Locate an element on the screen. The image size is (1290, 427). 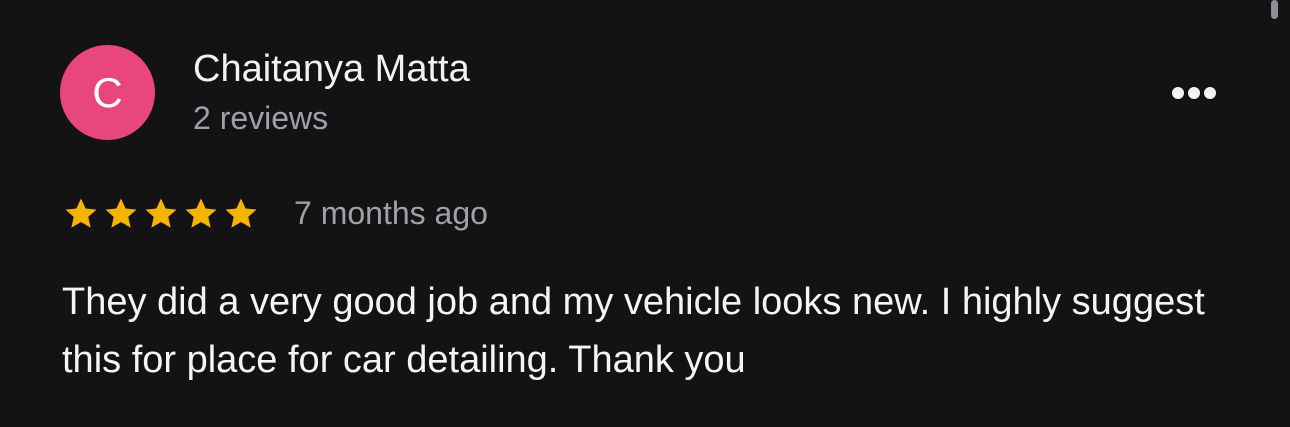
scrollbar is located at coordinates (1274, 9).